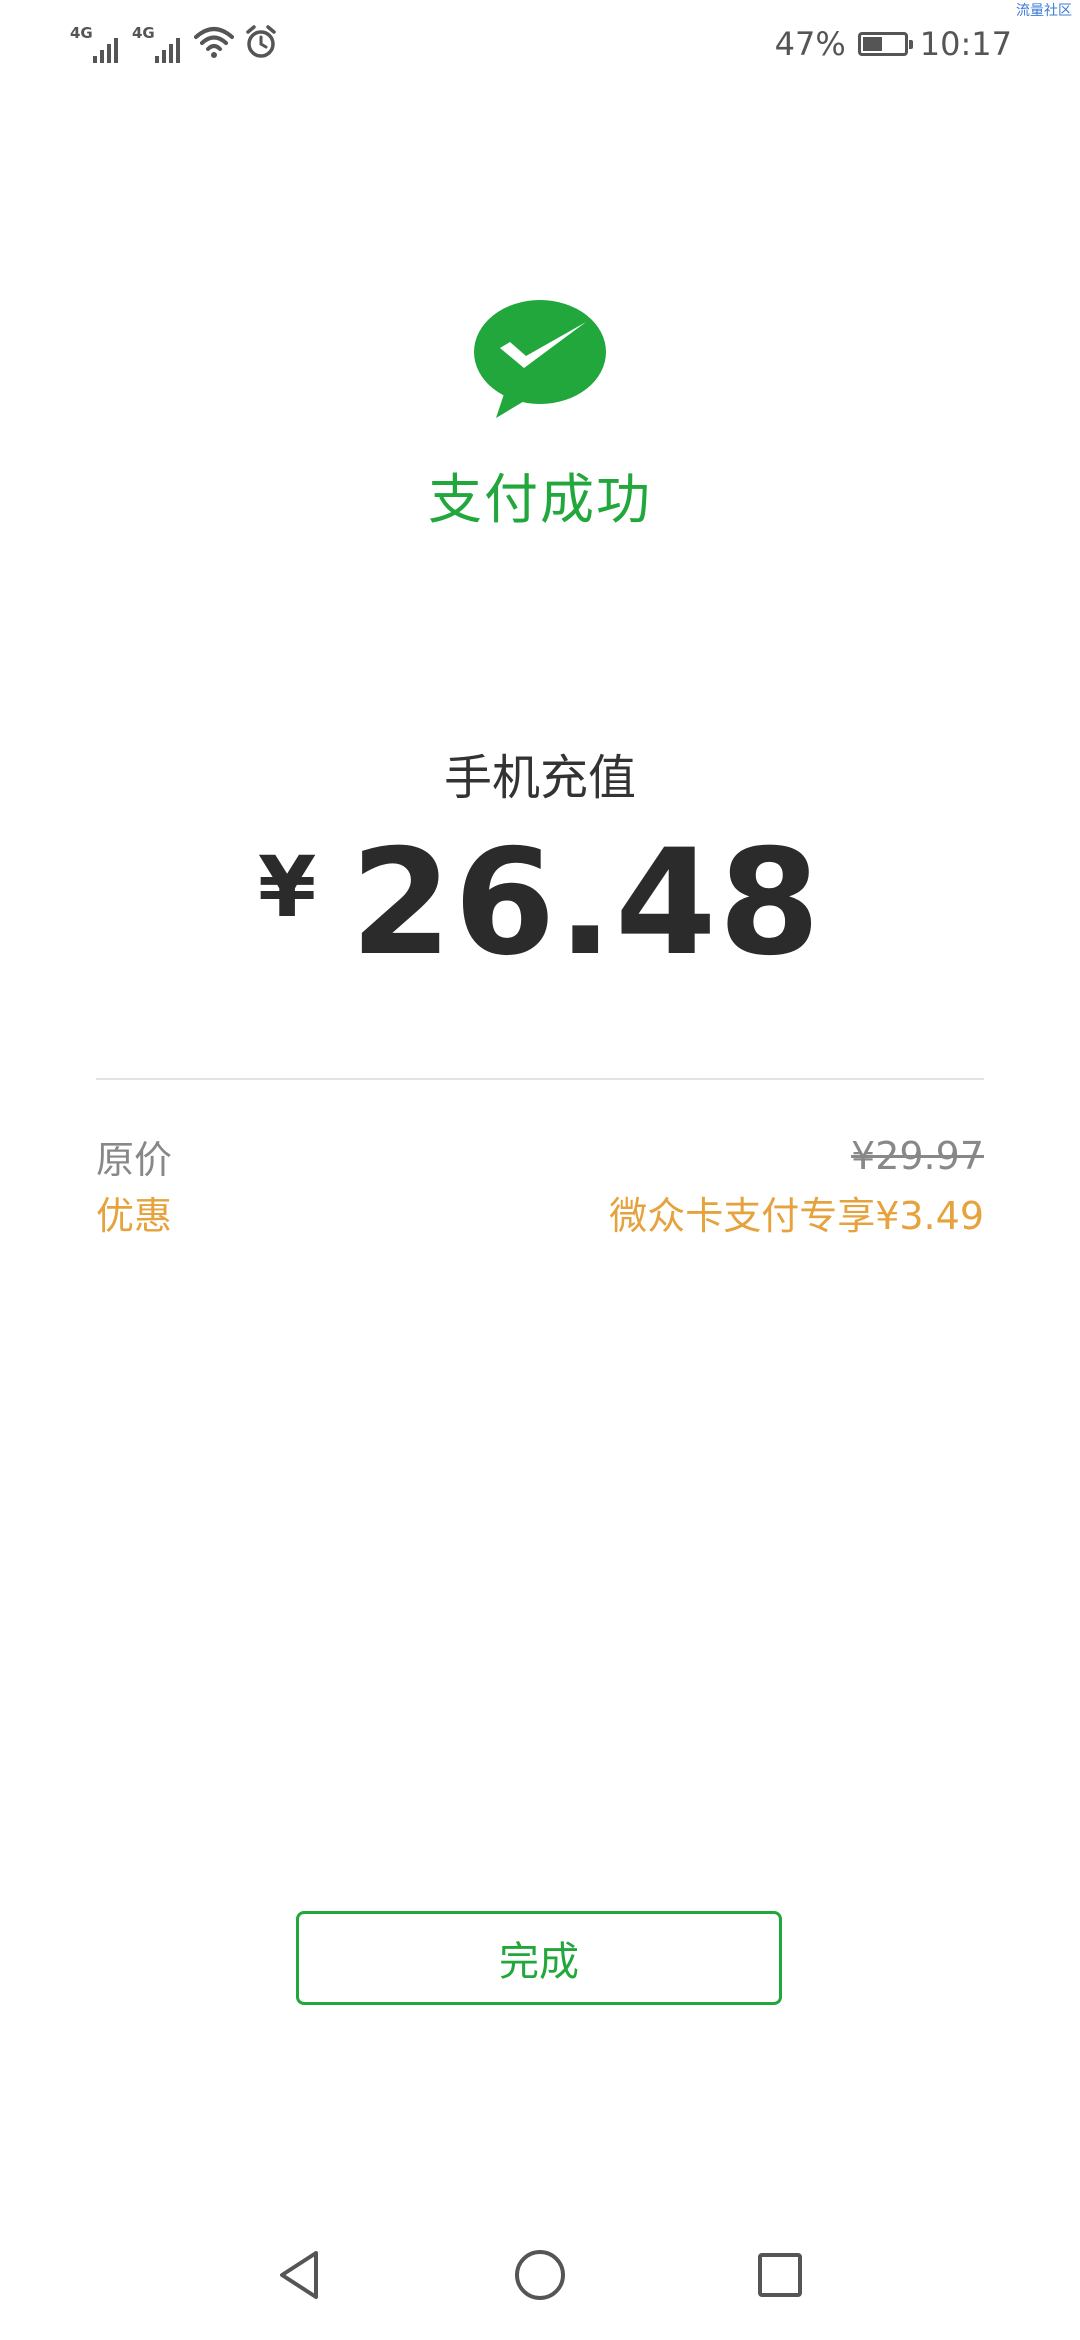 This screenshot has width=1080, height=2340. Describe the element at coordinates (796, 1215) in the screenshot. I see `discount-value: 微众卡支付专享¥3.49` at that location.